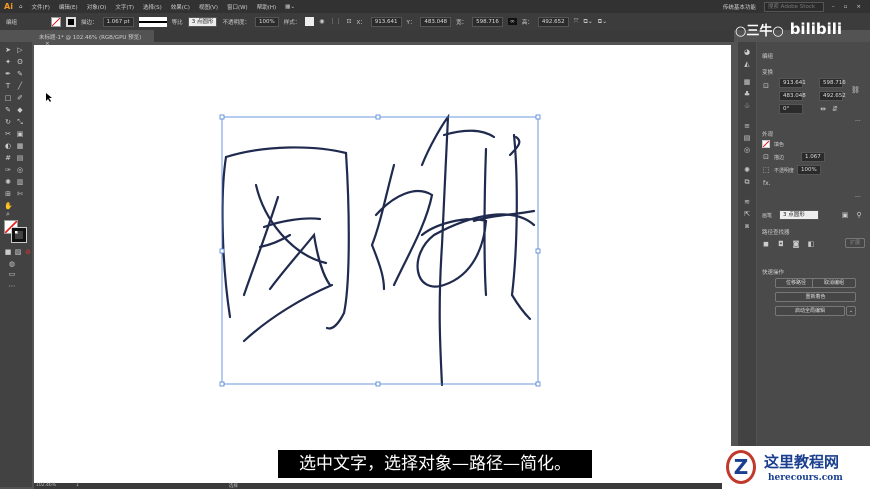  I want to click on menu-view: 视图(V), so click(208, 7).